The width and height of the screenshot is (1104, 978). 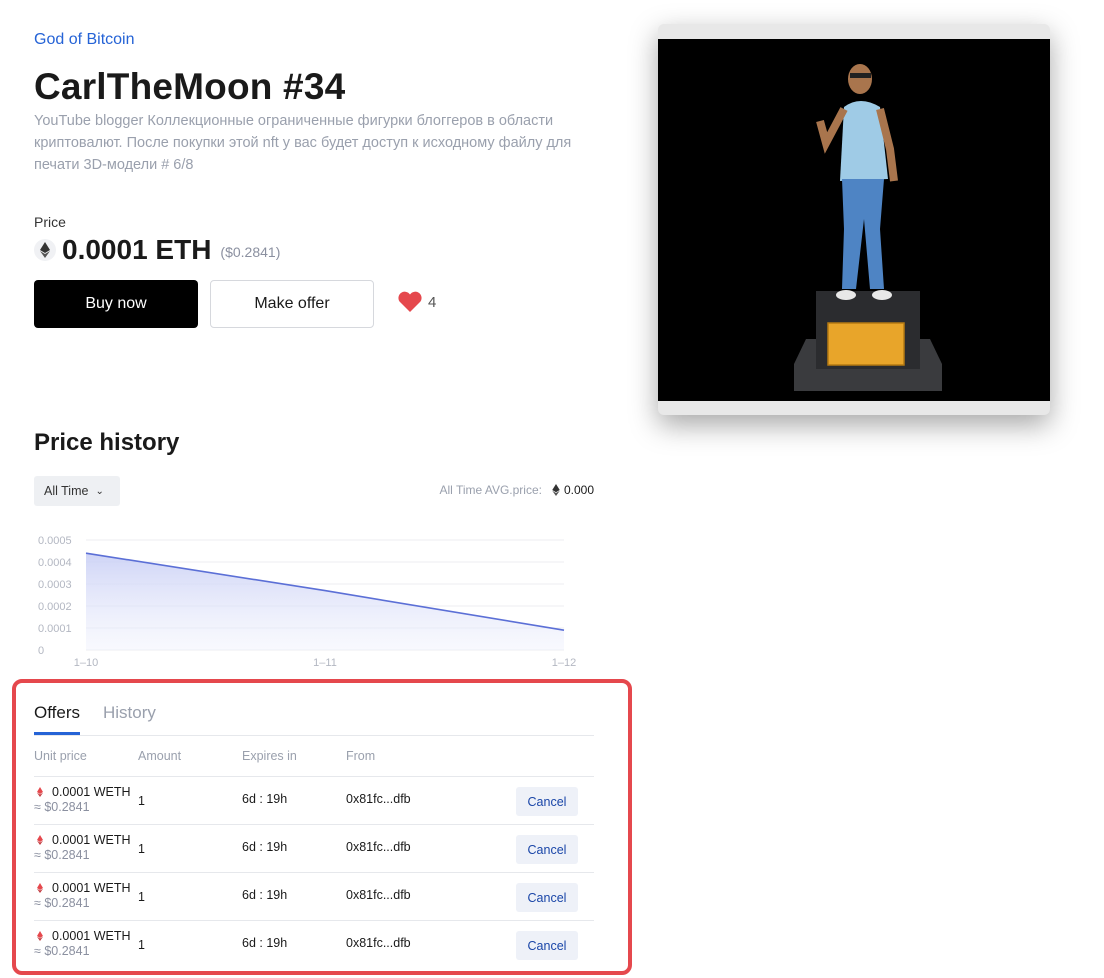 I want to click on x-tick-label: 1–10, so click(x=86, y=663).